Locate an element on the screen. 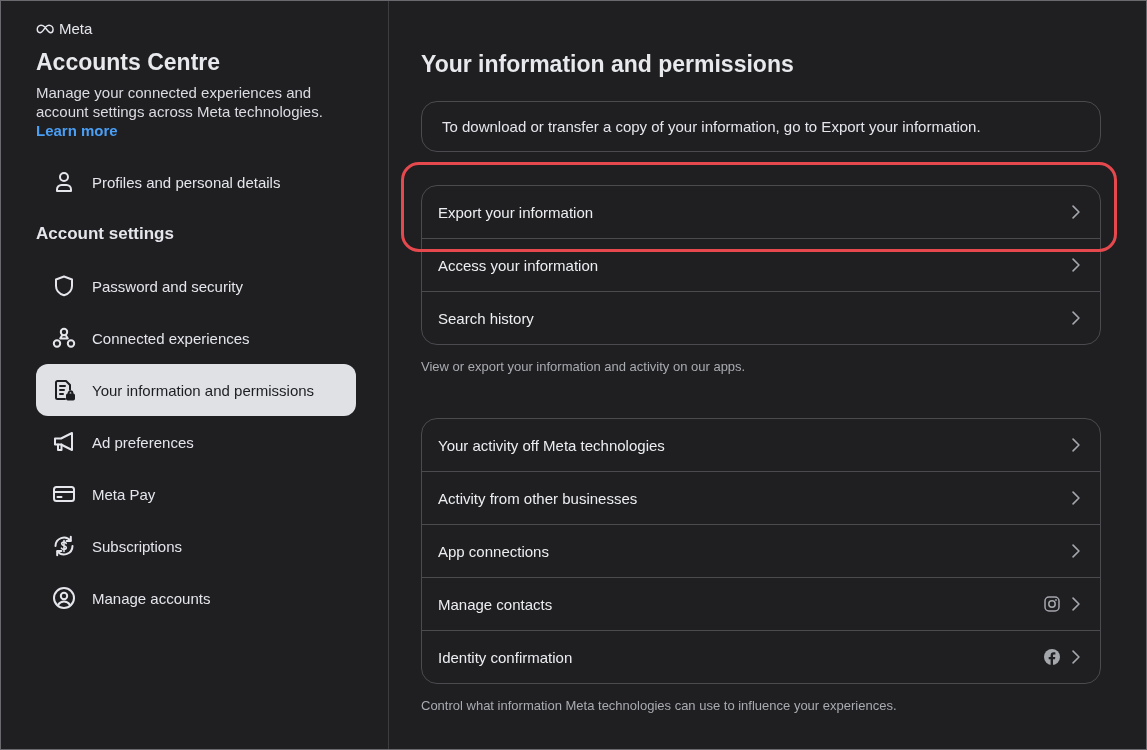  settings-row: Your activity off Meta technologies is located at coordinates (761, 445).